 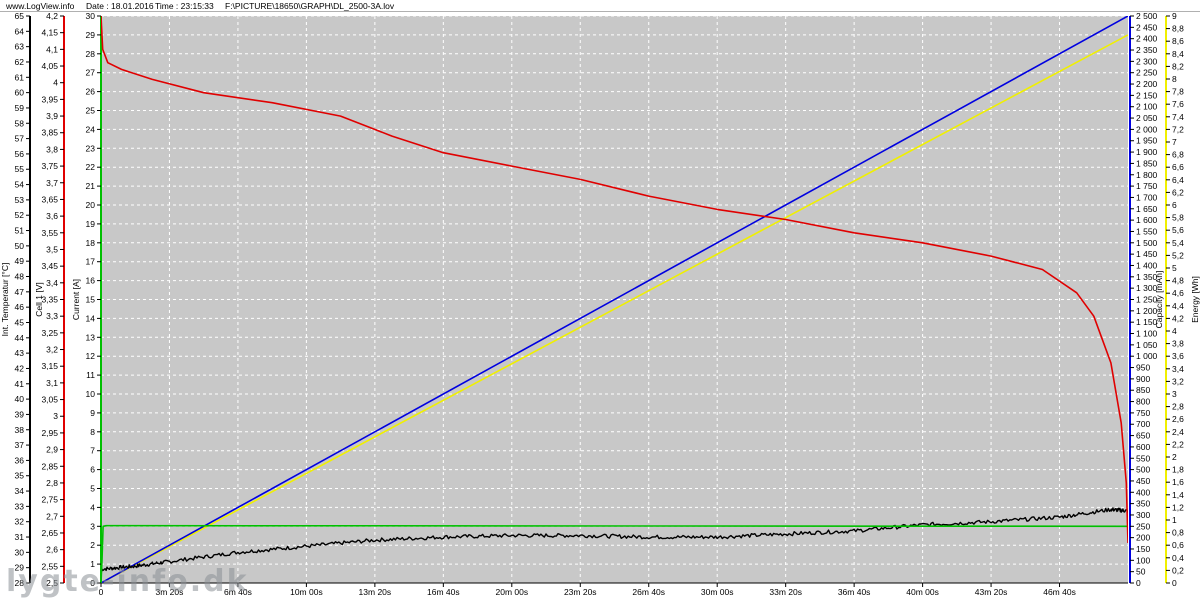 What do you see at coordinates (1178, 255) in the screenshot?
I see `energy-tick-label: 5,2` at bounding box center [1178, 255].